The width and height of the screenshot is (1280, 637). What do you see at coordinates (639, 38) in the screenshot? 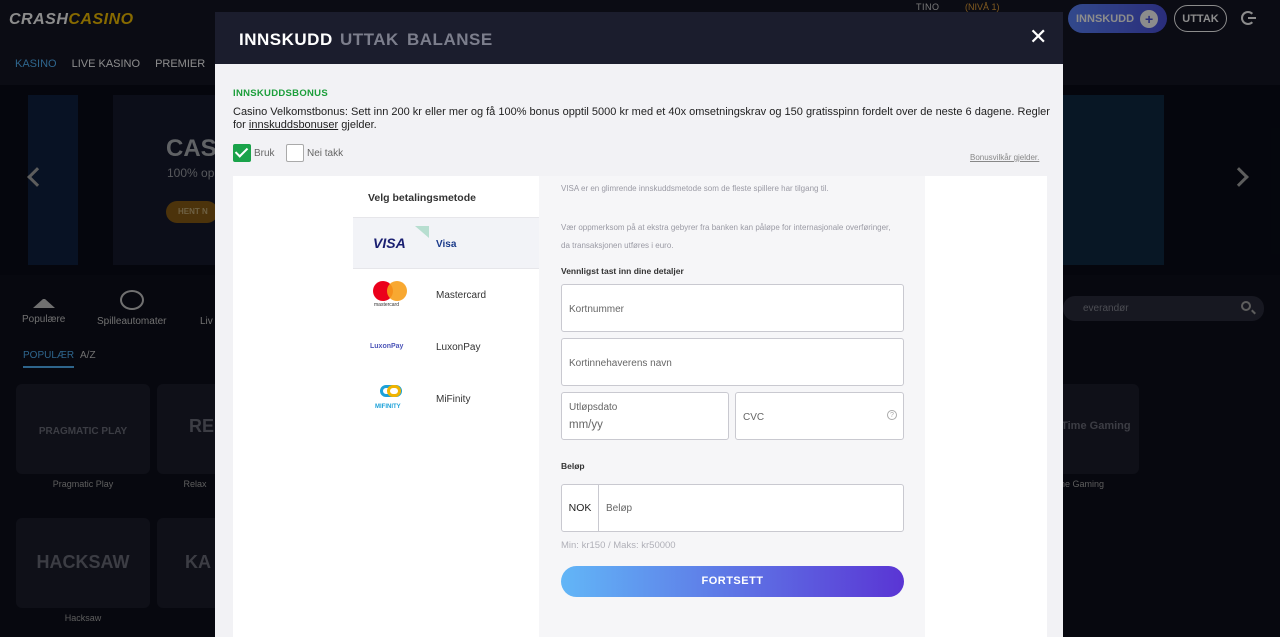
I see `modal-header: INNSKUDD UTTAK BALANSE ✕` at bounding box center [639, 38].